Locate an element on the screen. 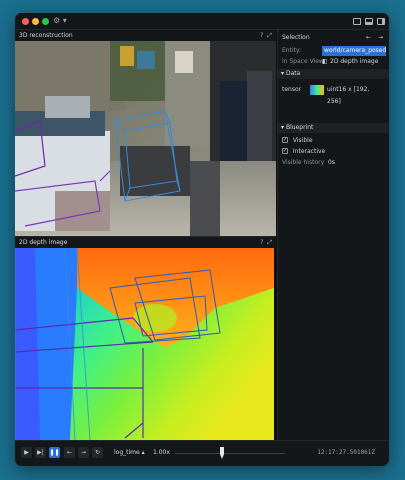  timeline-name: log_time is located at coordinates (127, 452).